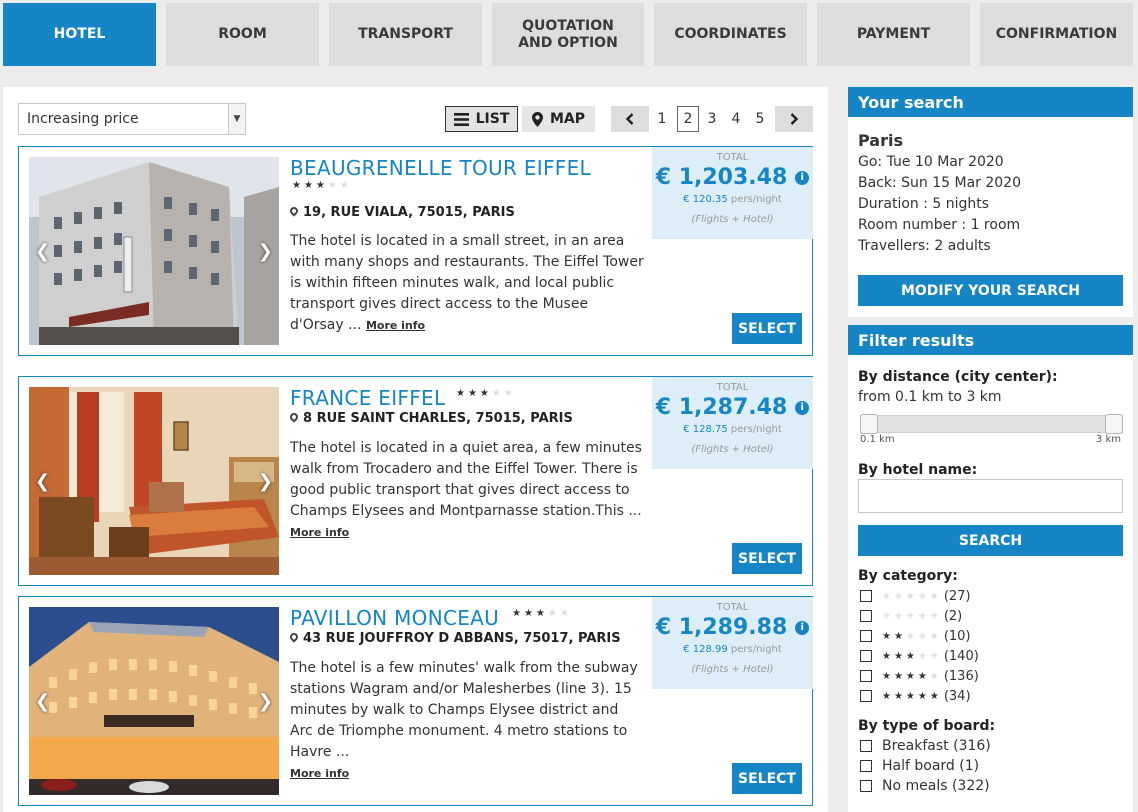  What do you see at coordinates (567, 119) in the screenshot?
I see `map-view-label: MAP` at bounding box center [567, 119].